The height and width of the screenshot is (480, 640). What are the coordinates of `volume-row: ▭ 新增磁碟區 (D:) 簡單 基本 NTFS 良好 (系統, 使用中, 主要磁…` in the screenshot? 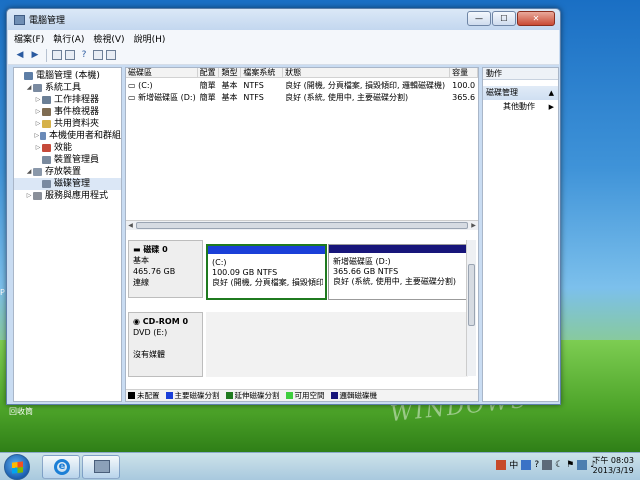 It's located at (302, 97).